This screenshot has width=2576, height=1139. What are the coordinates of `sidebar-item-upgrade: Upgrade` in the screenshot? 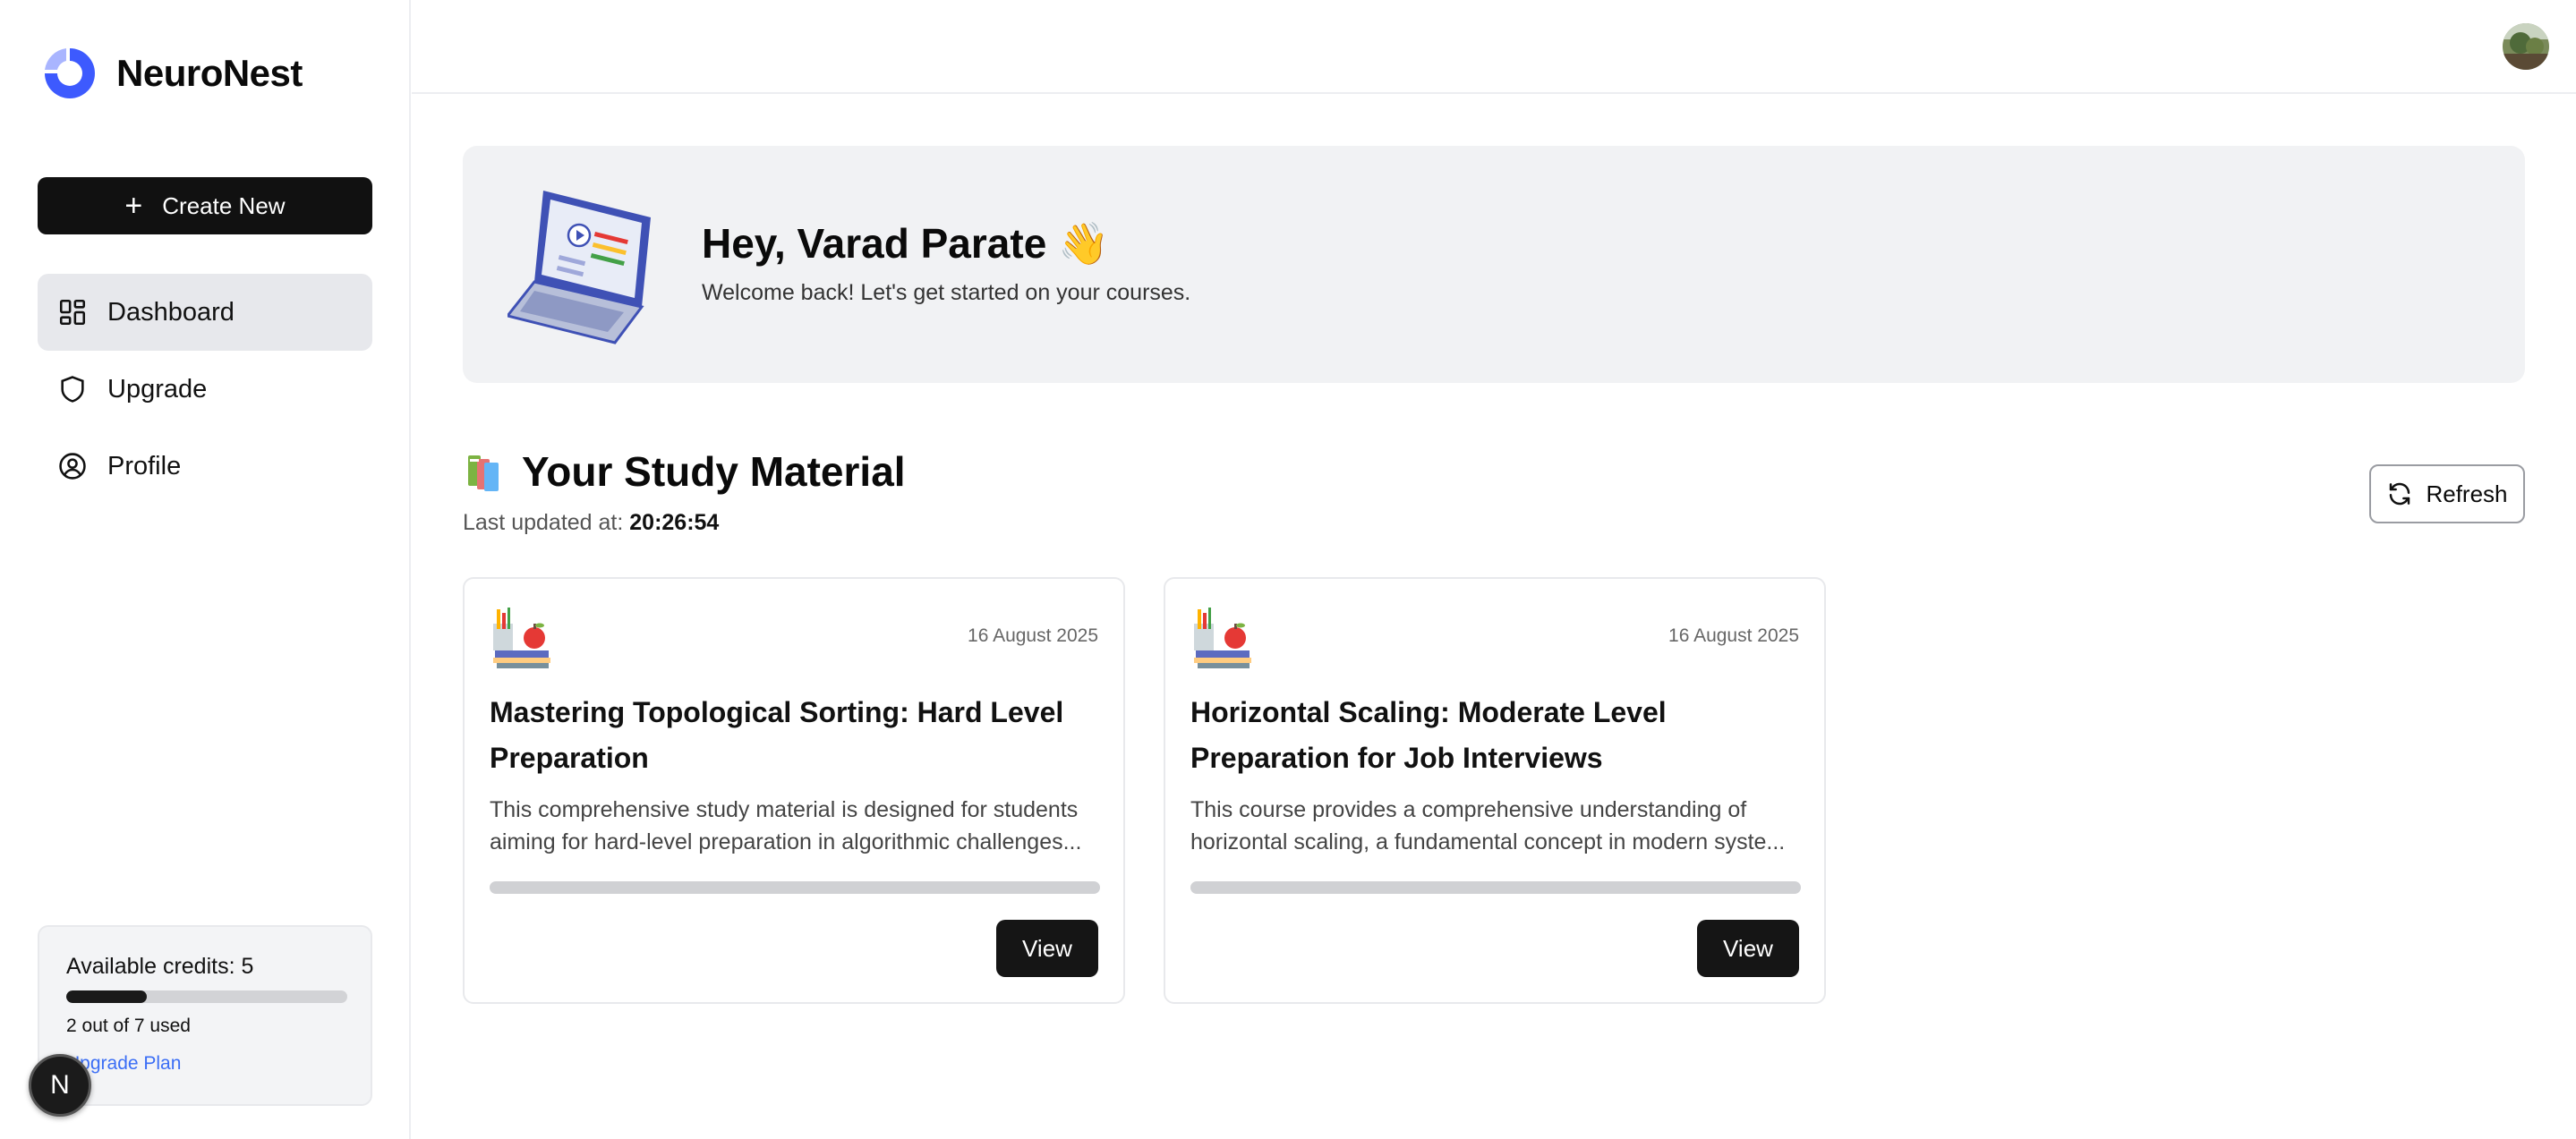 It's located at (205, 389).